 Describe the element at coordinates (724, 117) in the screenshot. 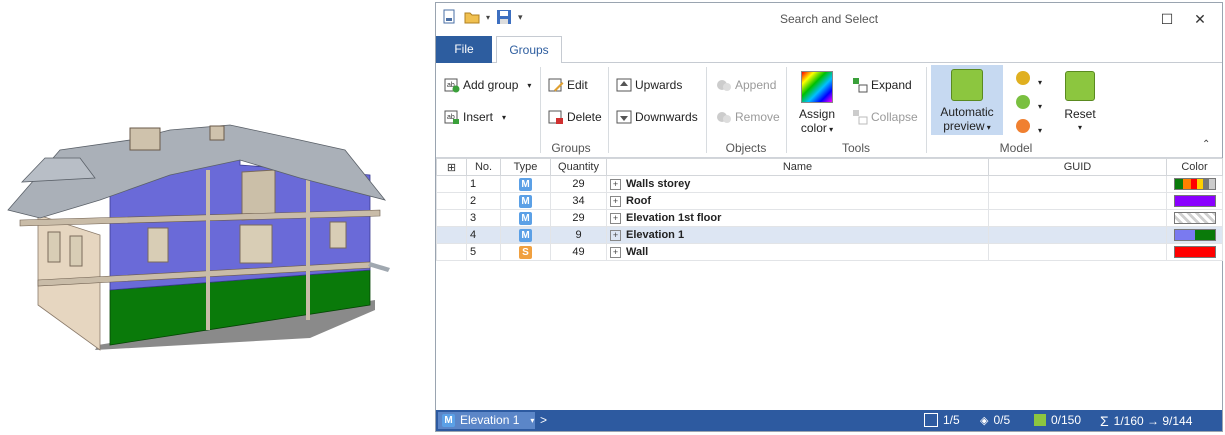

I see `remove-icon` at that location.